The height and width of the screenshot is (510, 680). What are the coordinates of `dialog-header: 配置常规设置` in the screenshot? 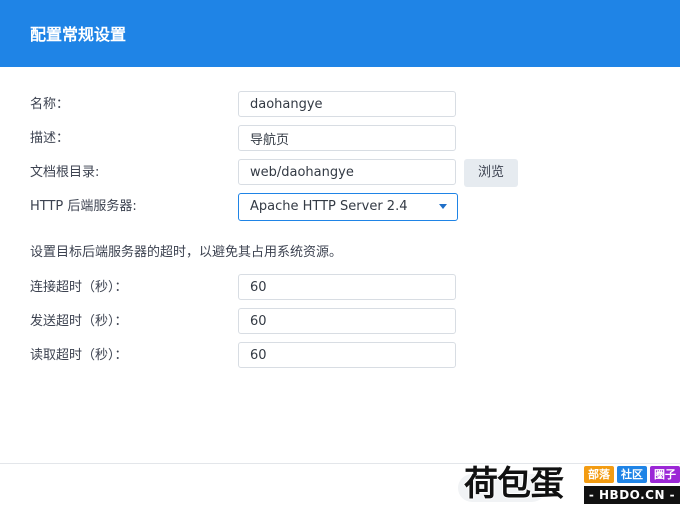 It's located at (340, 33).